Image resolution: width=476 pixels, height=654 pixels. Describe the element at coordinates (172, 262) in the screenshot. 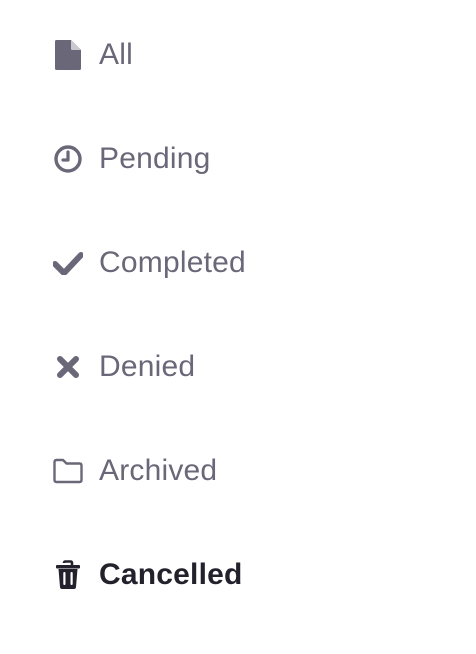

I see `filter-label-completed: Completed` at that location.